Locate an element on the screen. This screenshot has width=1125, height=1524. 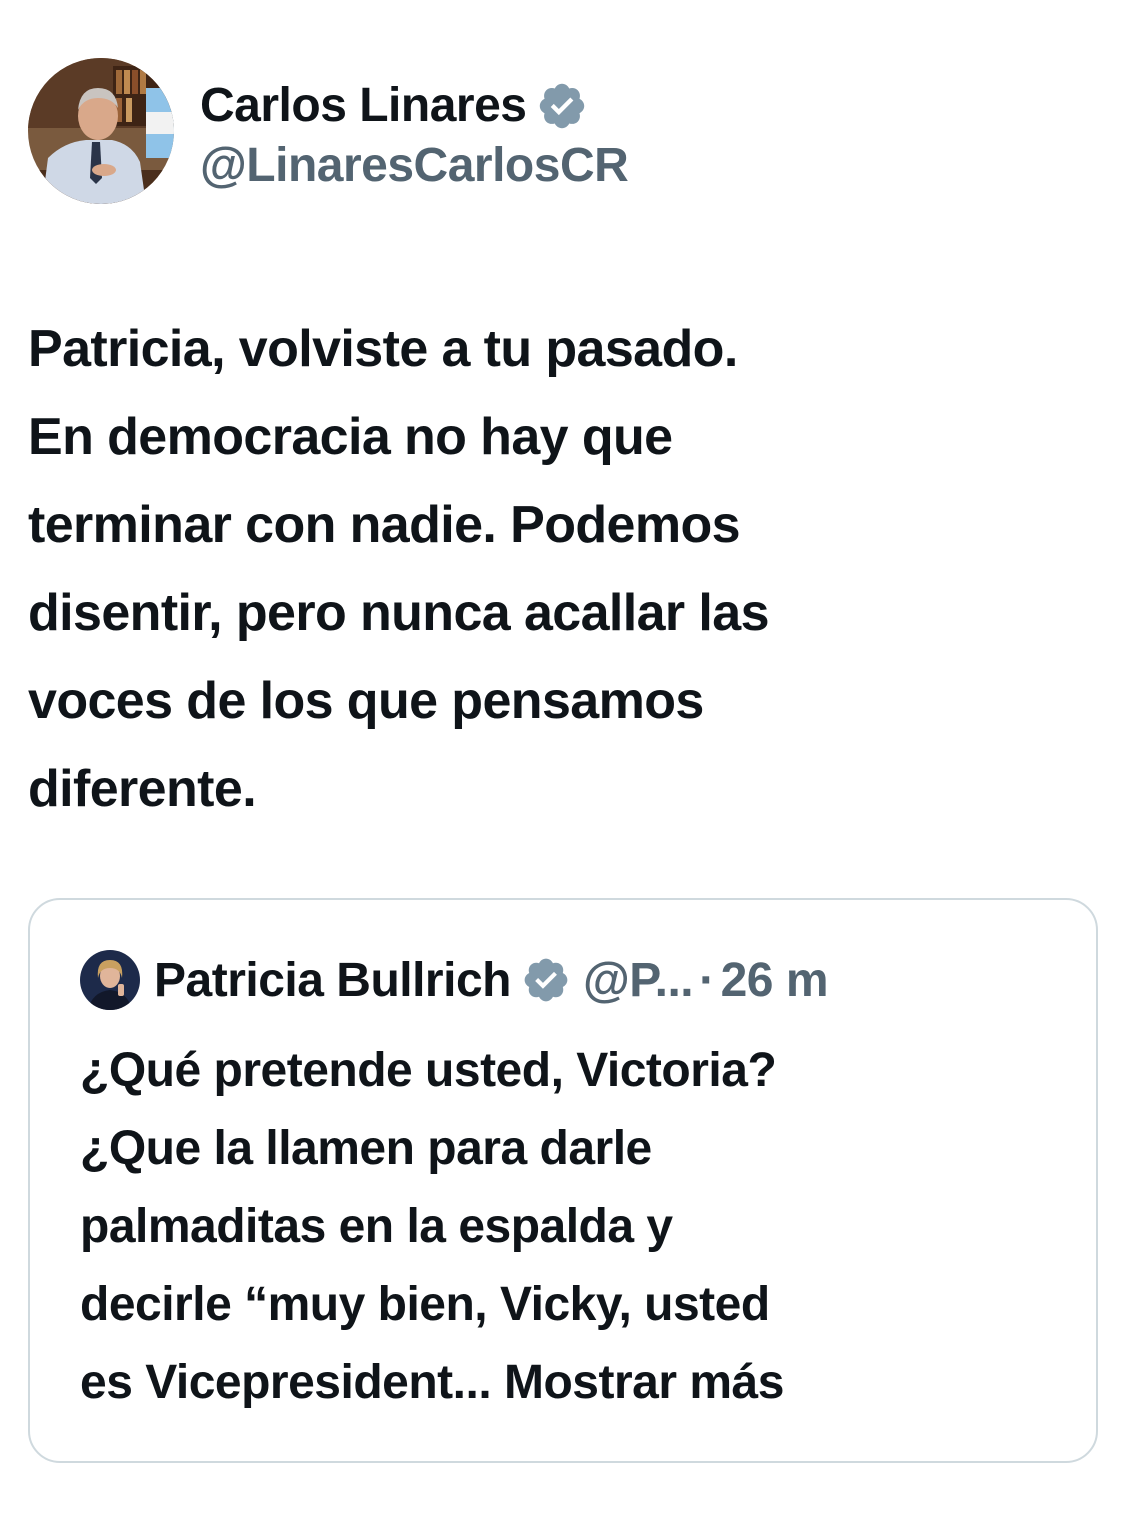
author-handle: @LinaresCarlosCR is located at coordinates (414, 165).